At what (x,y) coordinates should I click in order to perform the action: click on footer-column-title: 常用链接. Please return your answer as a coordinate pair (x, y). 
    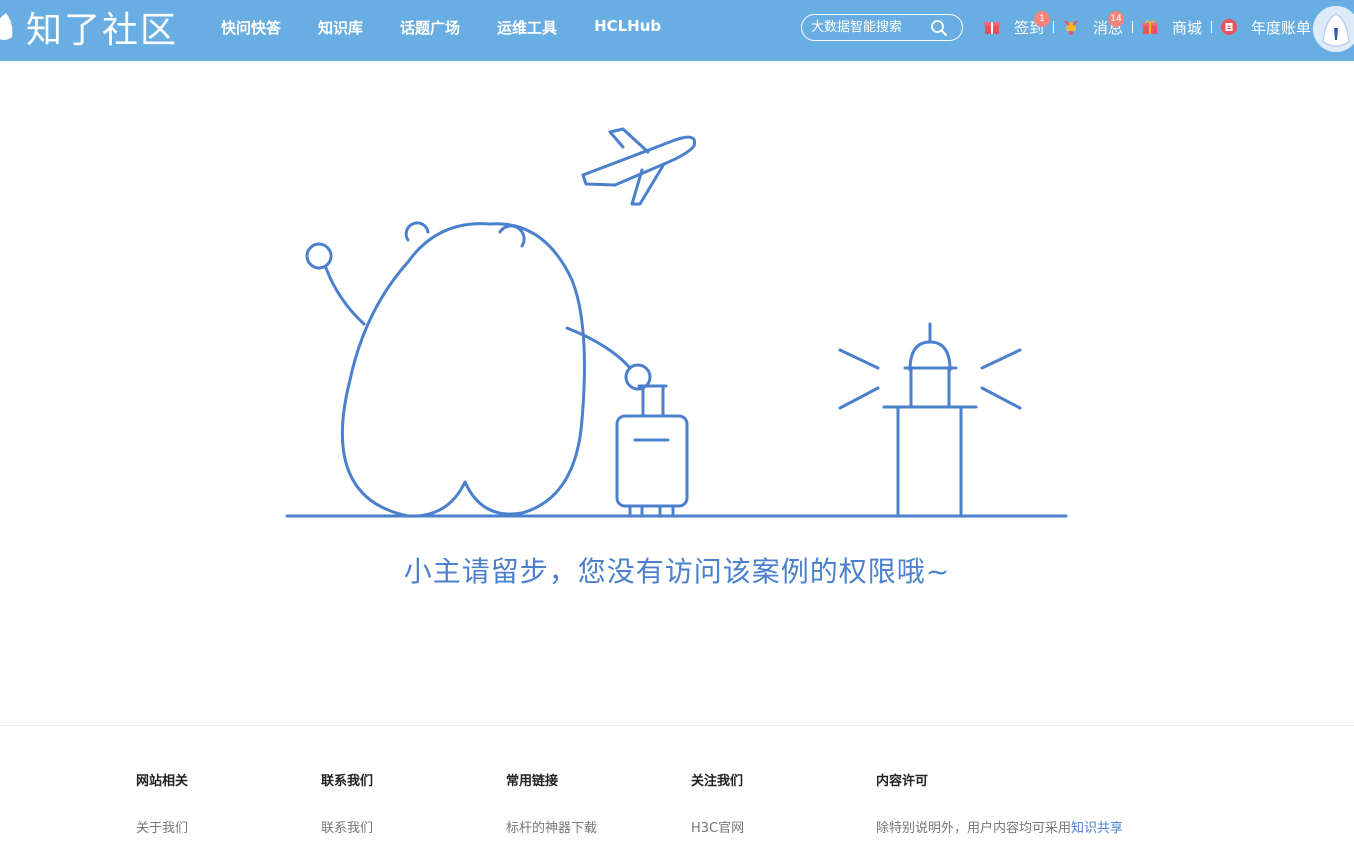
    Looking at the image, I should click on (532, 781).